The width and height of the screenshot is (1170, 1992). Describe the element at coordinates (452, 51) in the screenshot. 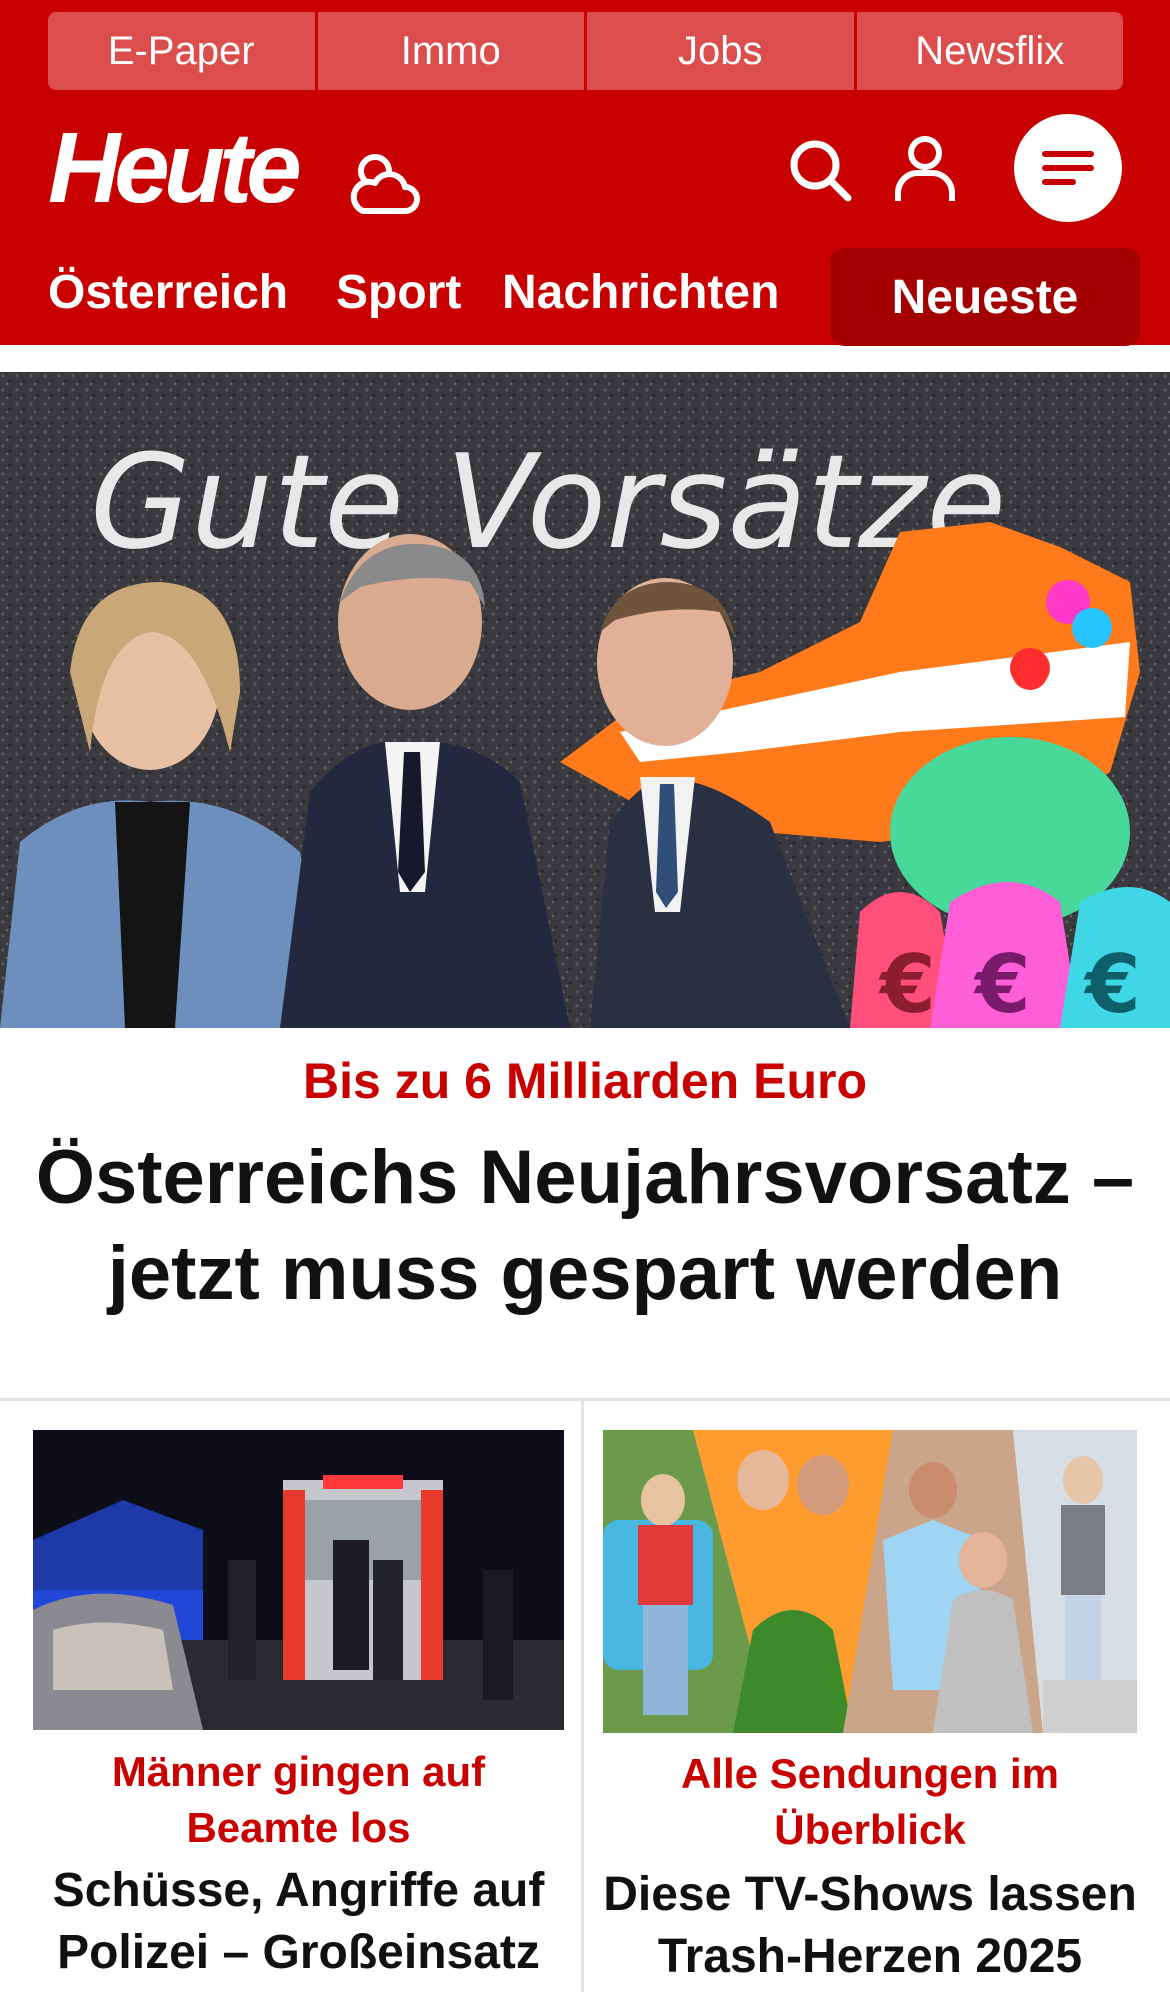

I see `topbar-link-immo: Immo` at that location.